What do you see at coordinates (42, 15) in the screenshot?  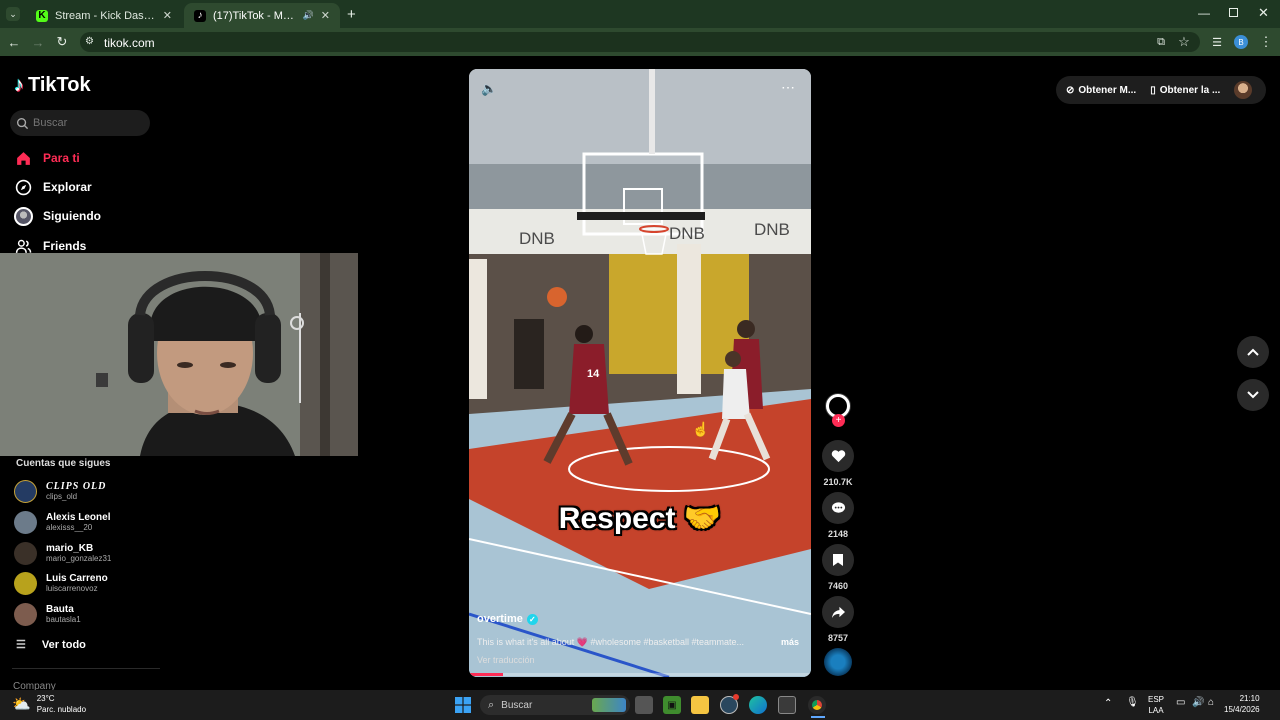 I see `kick-favicon-icon: K` at bounding box center [42, 15].